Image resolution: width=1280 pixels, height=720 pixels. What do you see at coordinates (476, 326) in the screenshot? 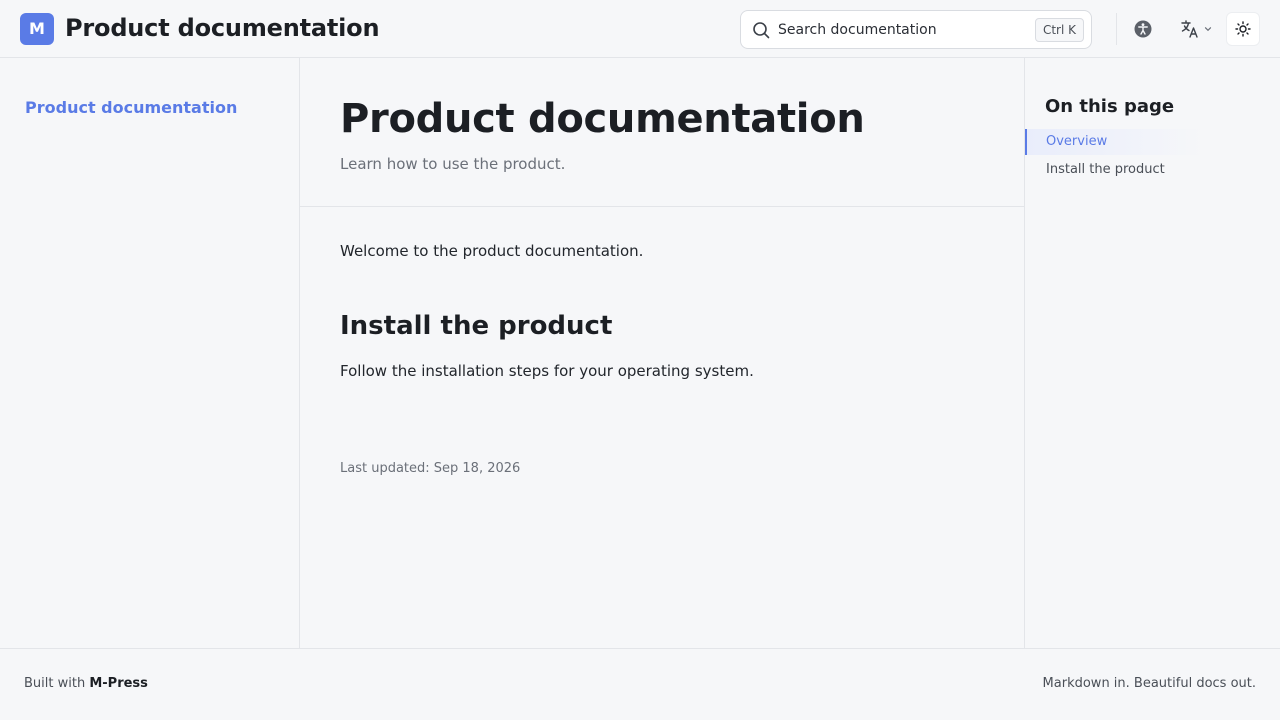
I see `section-heading-install: Install the product` at bounding box center [476, 326].